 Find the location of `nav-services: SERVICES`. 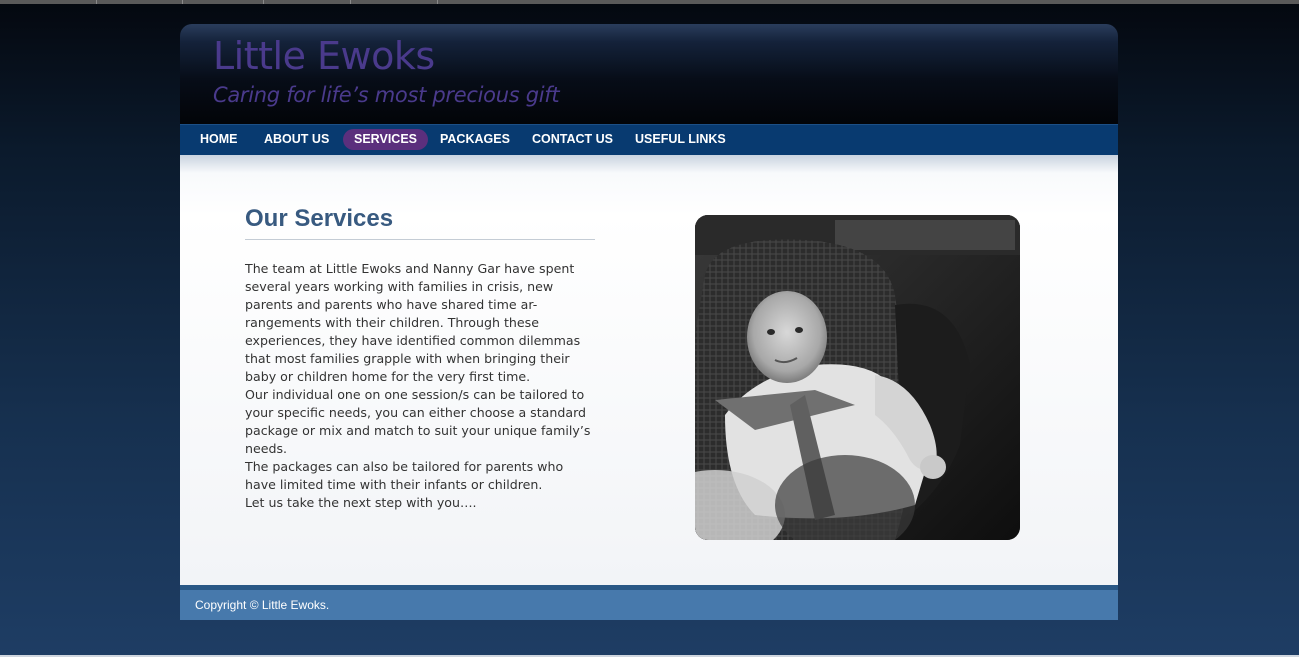

nav-services: SERVICES is located at coordinates (385, 139).